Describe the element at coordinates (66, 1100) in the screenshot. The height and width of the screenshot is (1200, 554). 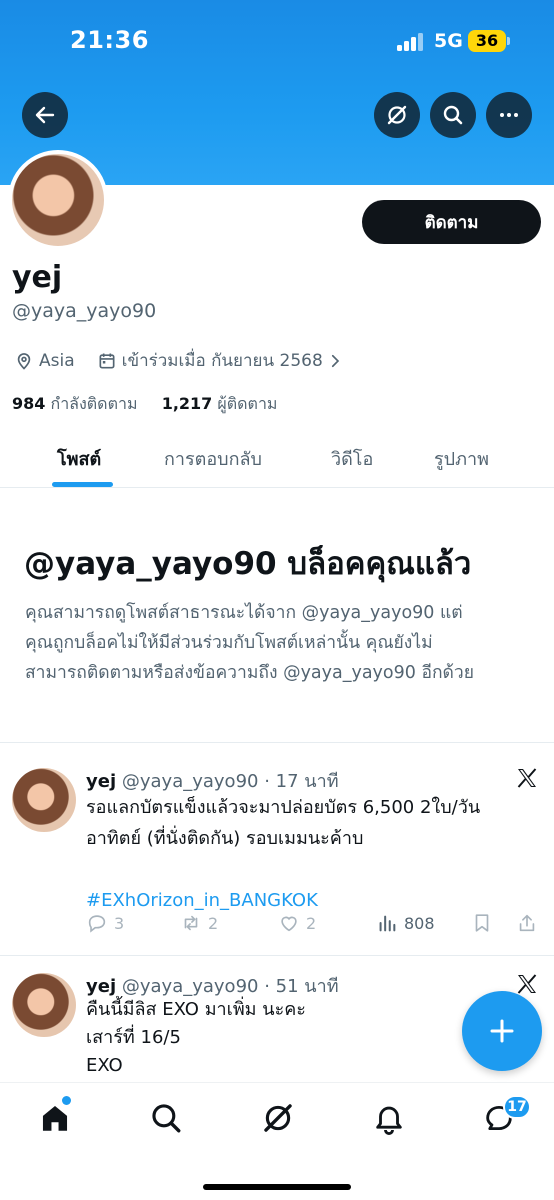
I see `notification-dot` at that location.